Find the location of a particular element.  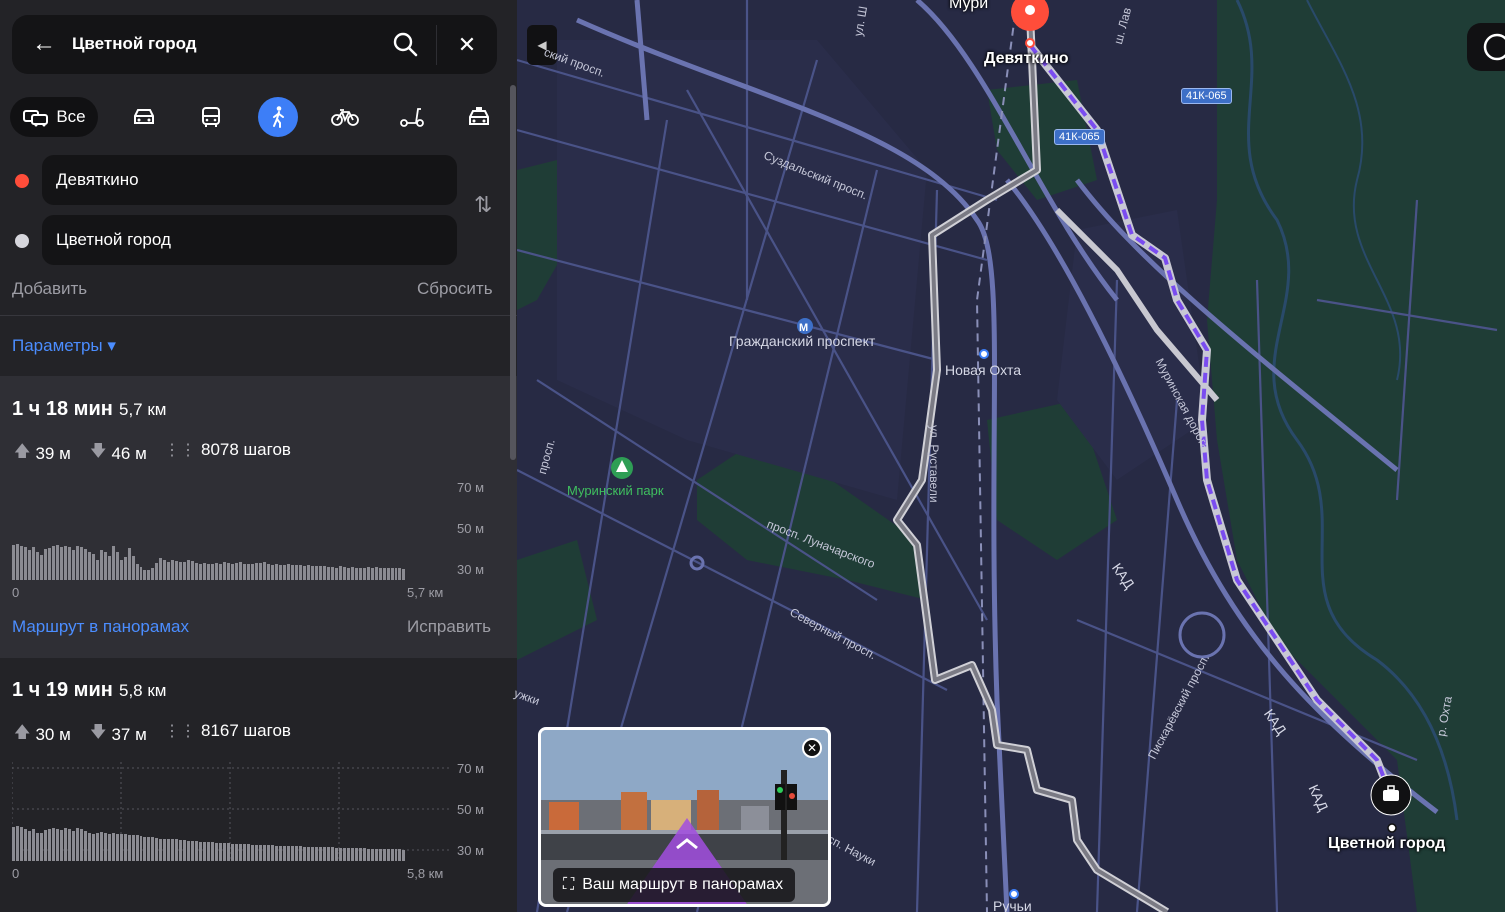

label-rustaveli: ул. Руставели is located at coordinates (934, 464).